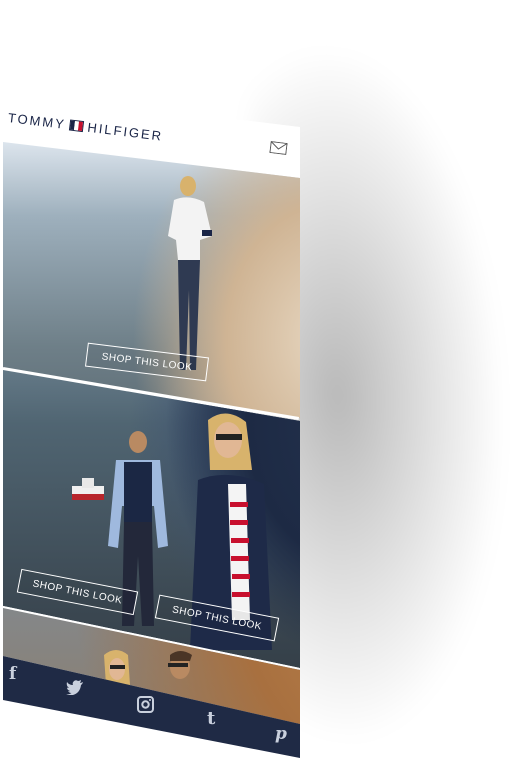 The width and height of the screenshot is (530, 771). I want to click on instagram-icon, so click(145, 704).